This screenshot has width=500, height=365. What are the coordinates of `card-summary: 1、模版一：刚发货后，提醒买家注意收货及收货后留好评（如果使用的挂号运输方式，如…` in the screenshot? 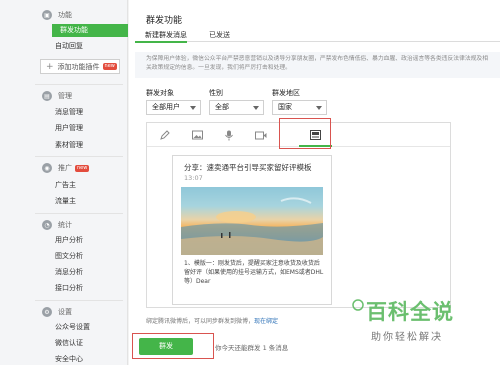 It's located at (254, 272).